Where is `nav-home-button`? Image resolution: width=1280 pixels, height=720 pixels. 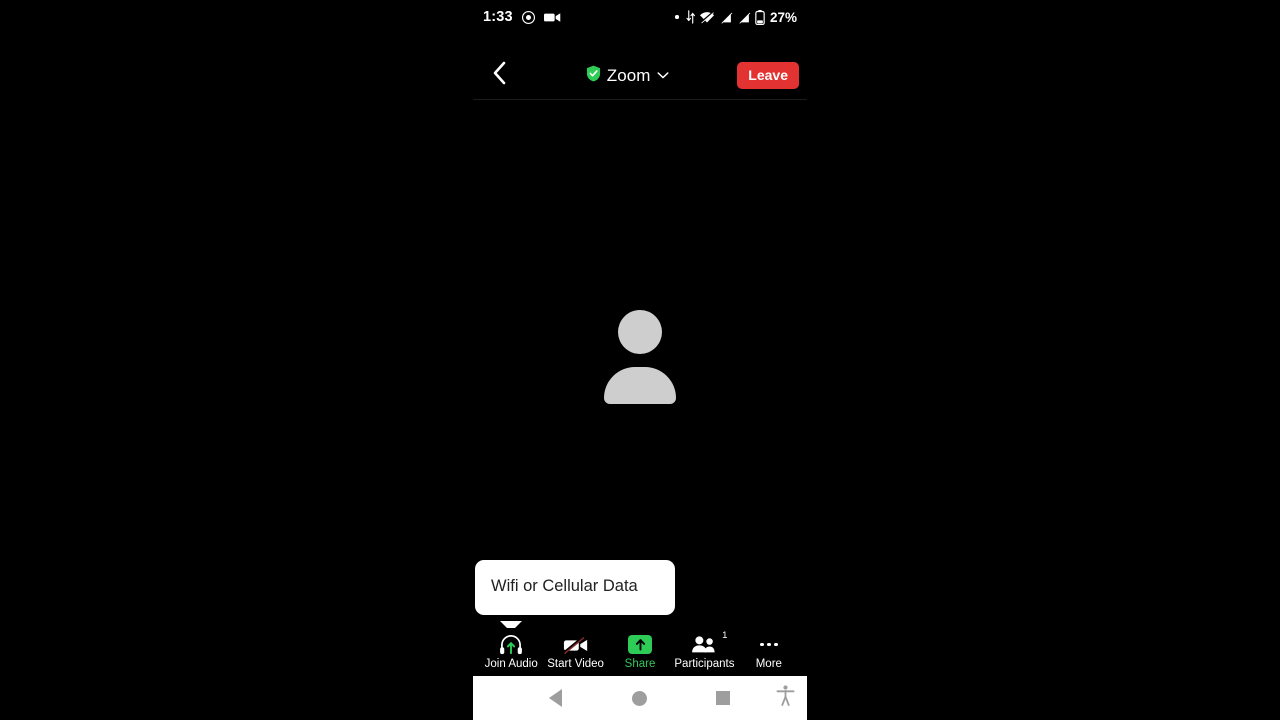 nav-home-button is located at coordinates (639, 698).